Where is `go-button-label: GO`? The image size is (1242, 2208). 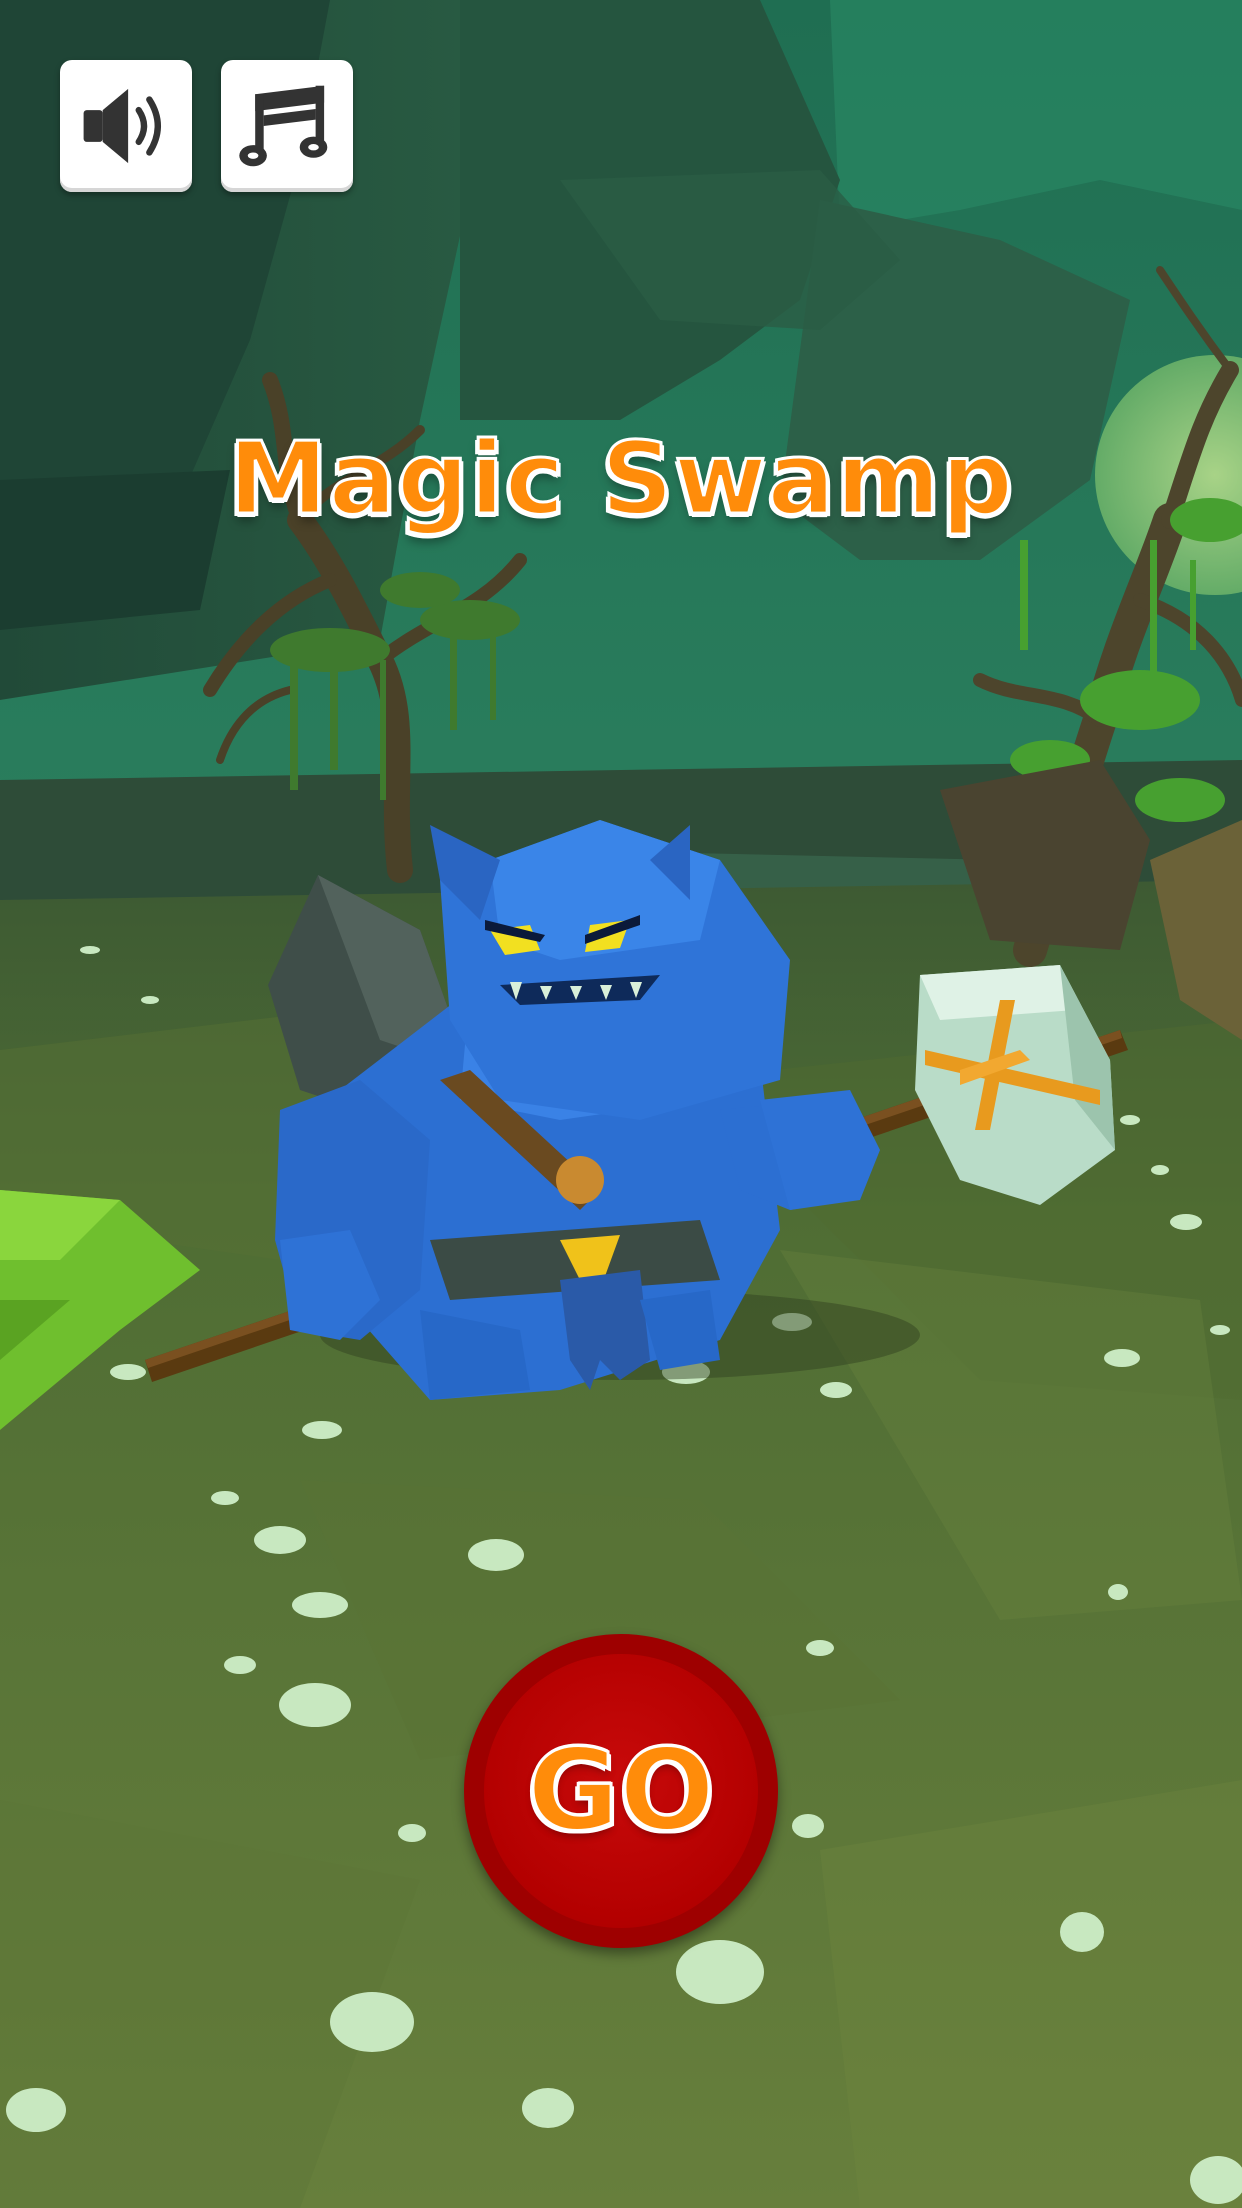 go-button-label: GO is located at coordinates (621, 1791).